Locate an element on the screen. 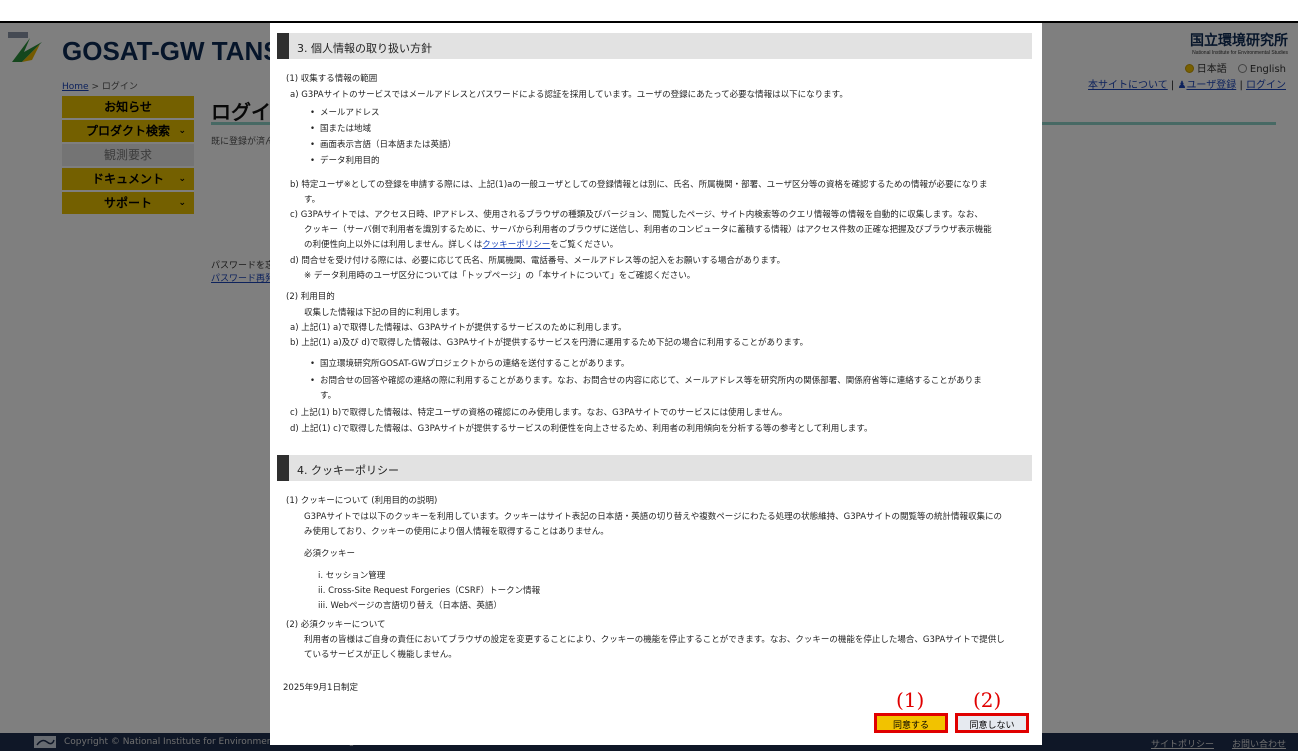 The height and width of the screenshot is (751, 1298). s4-1-heading: (1) クッキーについて (利用目的の説明) is located at coordinates (362, 501).